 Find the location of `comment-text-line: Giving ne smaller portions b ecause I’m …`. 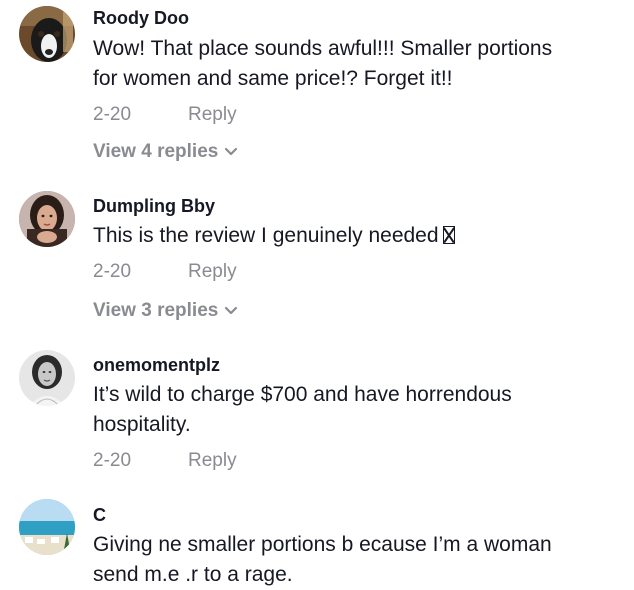

comment-text-line: Giving ne smaller portions b ecause I’m … is located at coordinates (322, 544).